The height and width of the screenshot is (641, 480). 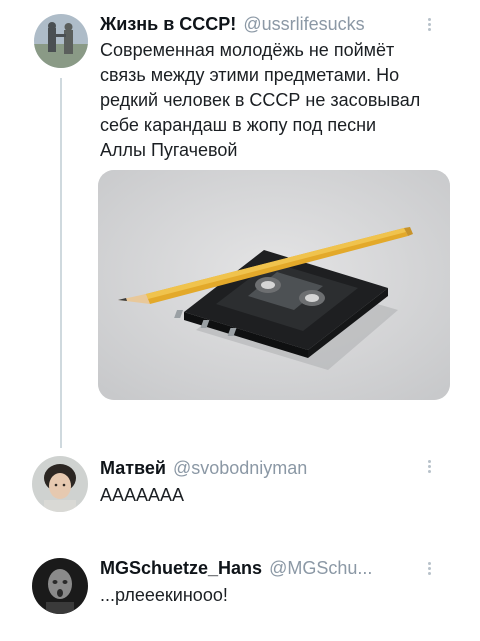 What do you see at coordinates (142, 495) in the screenshot?
I see `reply-text: АААААAA` at bounding box center [142, 495].